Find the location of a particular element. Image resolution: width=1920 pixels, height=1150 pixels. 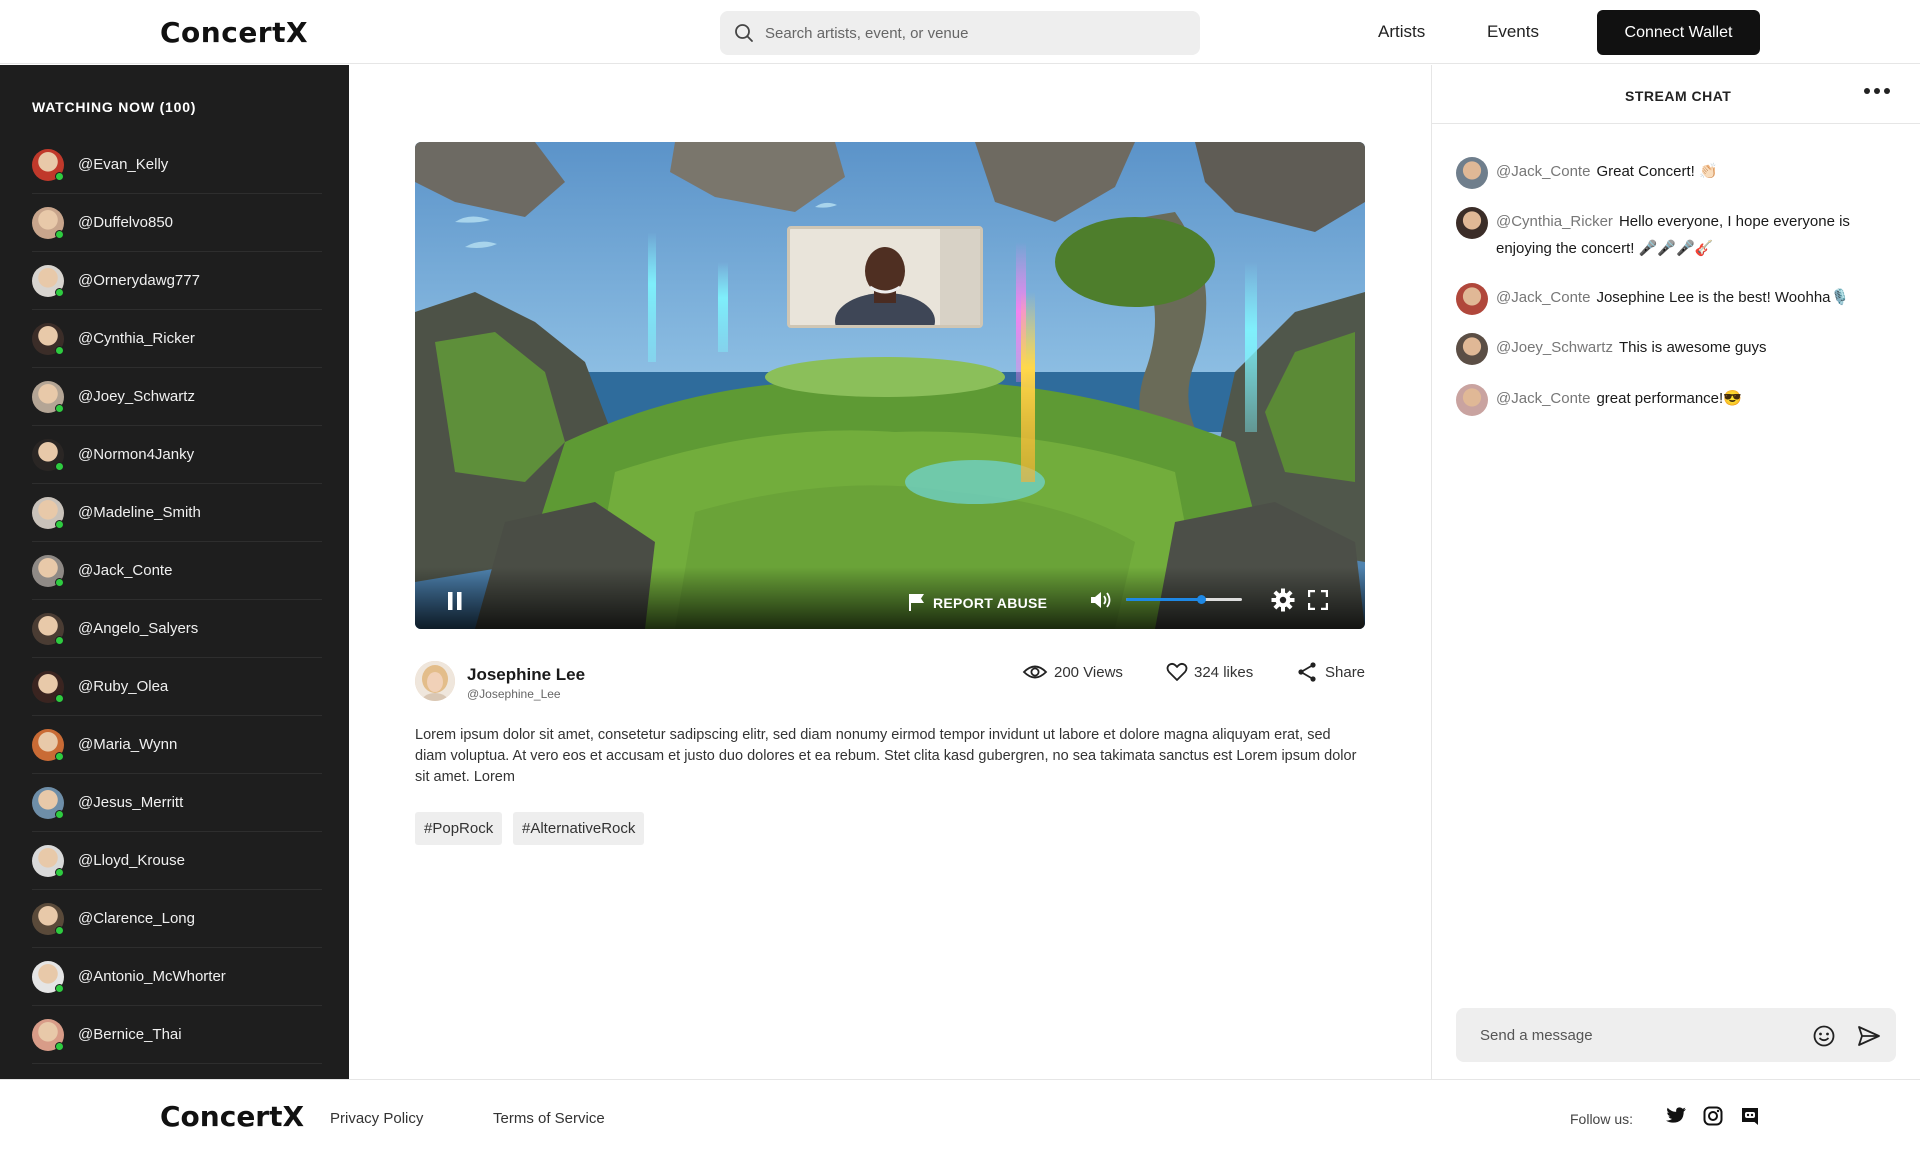

viewer-name: @Joey_Schwartz is located at coordinates (136, 396).